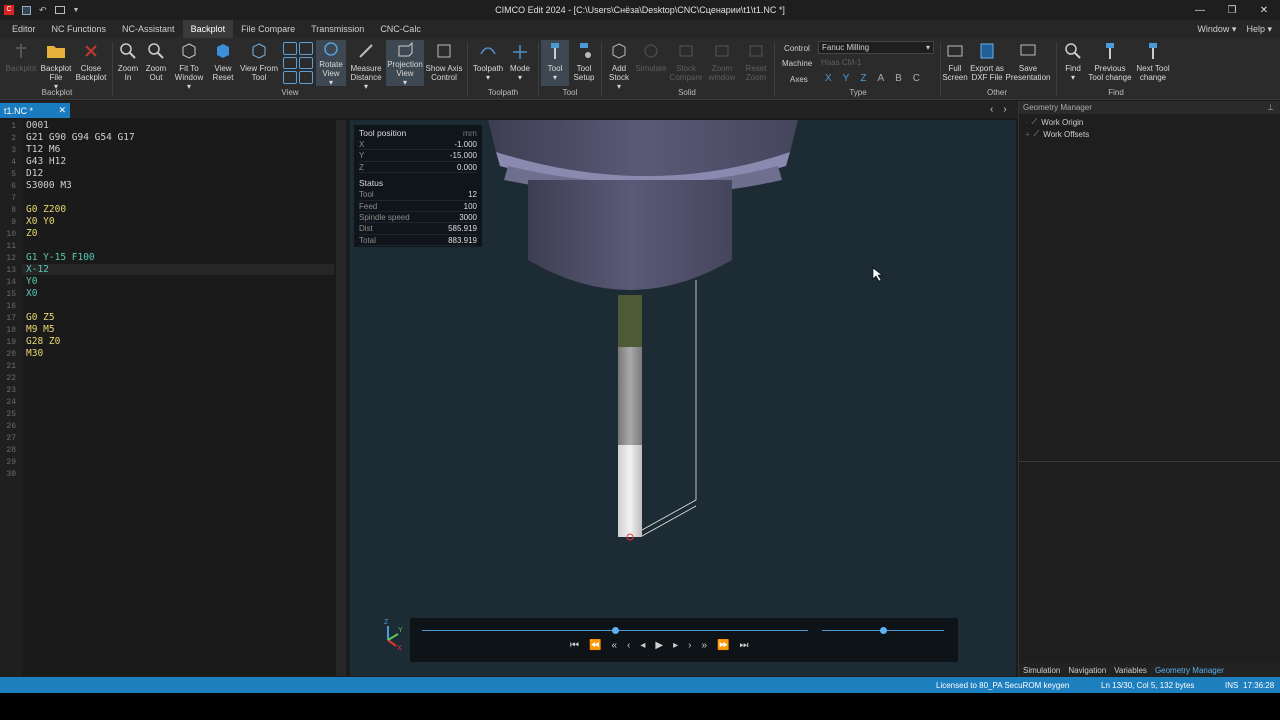 Image resolution: width=1280 pixels, height=720 pixels. I want to click on axis-c-toggle: C, so click(916, 78).